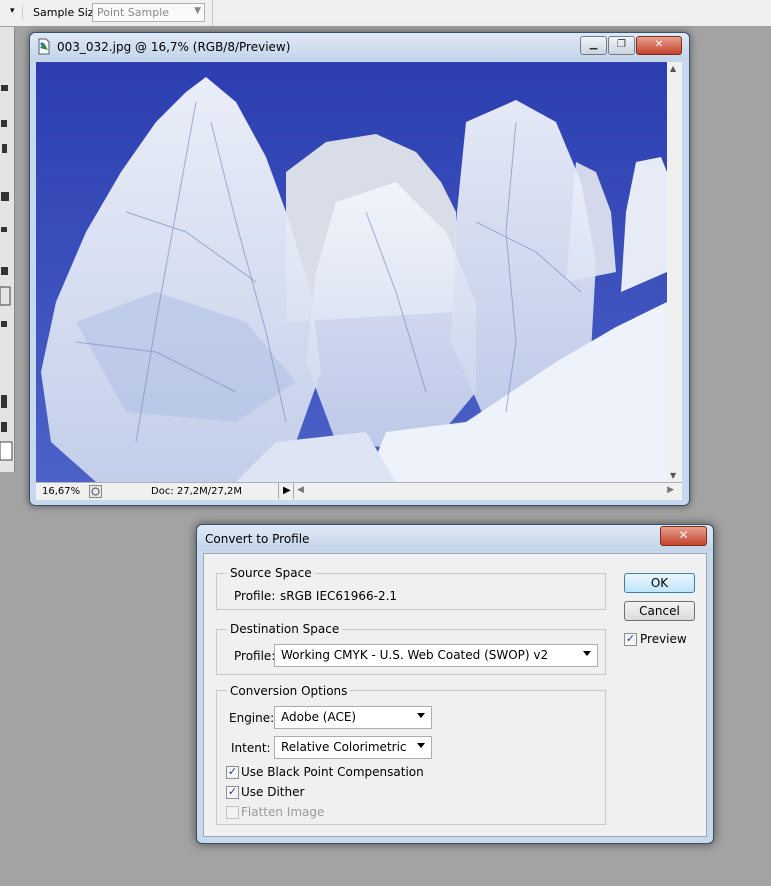 The image size is (771, 886). I want to click on restore-icon: ❐, so click(621, 44).